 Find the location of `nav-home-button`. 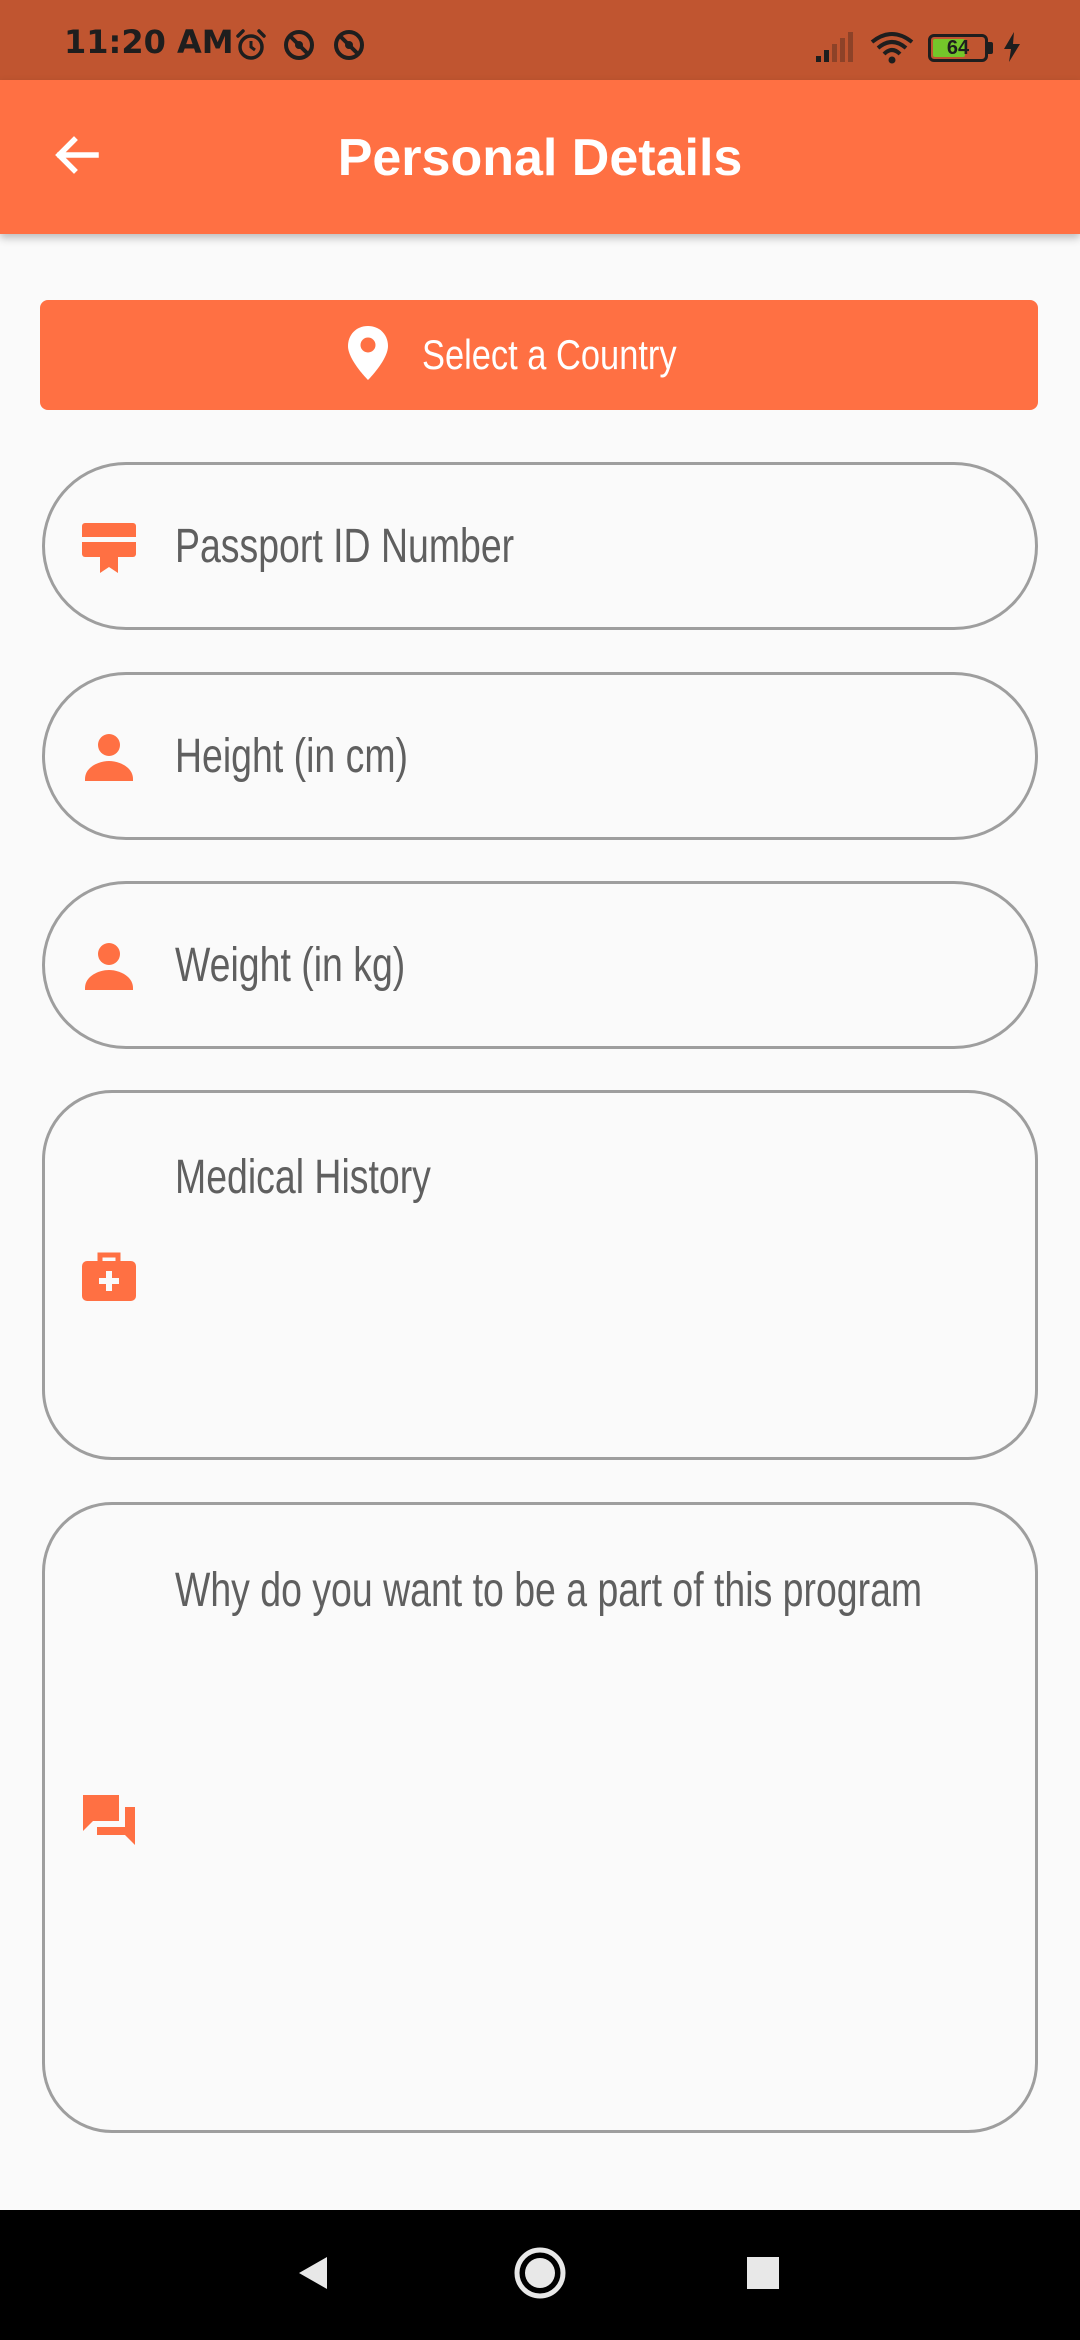

nav-home-button is located at coordinates (540, 2275).